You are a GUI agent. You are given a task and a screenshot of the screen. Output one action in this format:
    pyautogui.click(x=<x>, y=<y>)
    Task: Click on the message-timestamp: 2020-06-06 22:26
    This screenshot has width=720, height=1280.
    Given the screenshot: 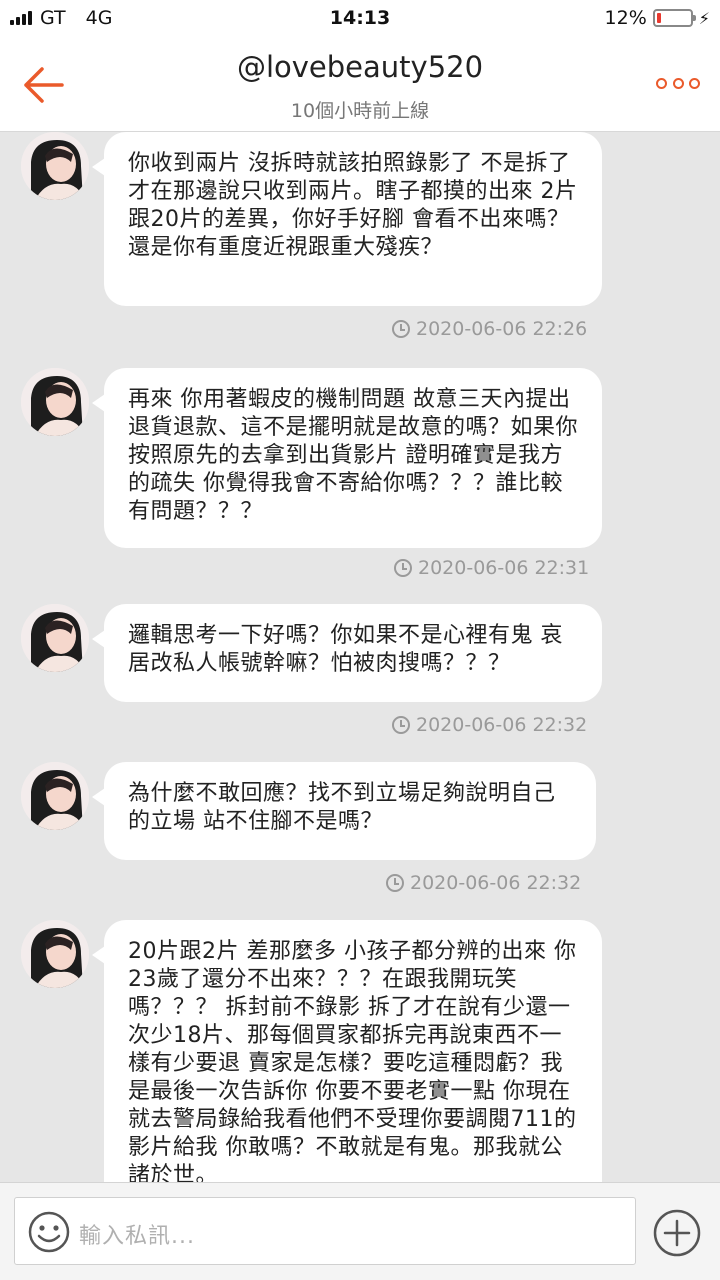 What is the action you would take?
    pyautogui.click(x=489, y=329)
    